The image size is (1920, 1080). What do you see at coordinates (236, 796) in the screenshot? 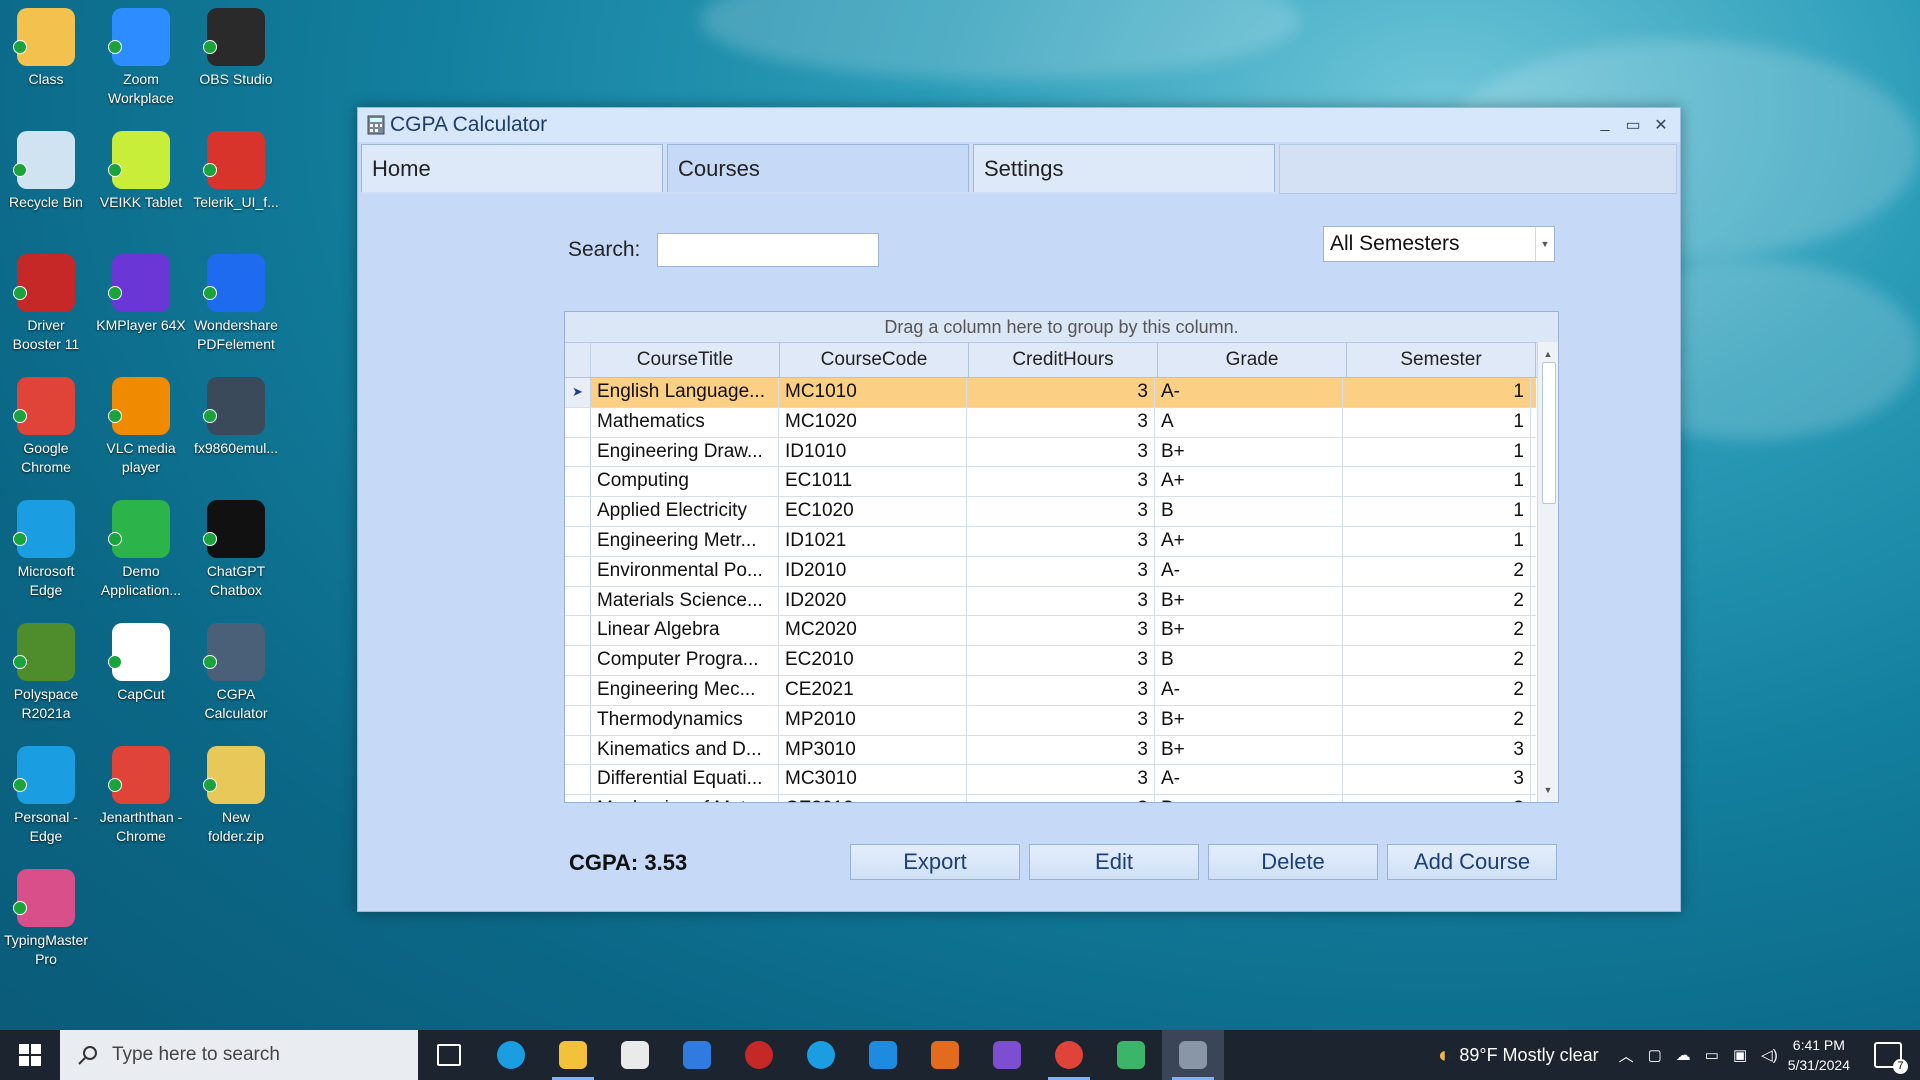
I see `desktop-icon: New folder.zip` at bounding box center [236, 796].